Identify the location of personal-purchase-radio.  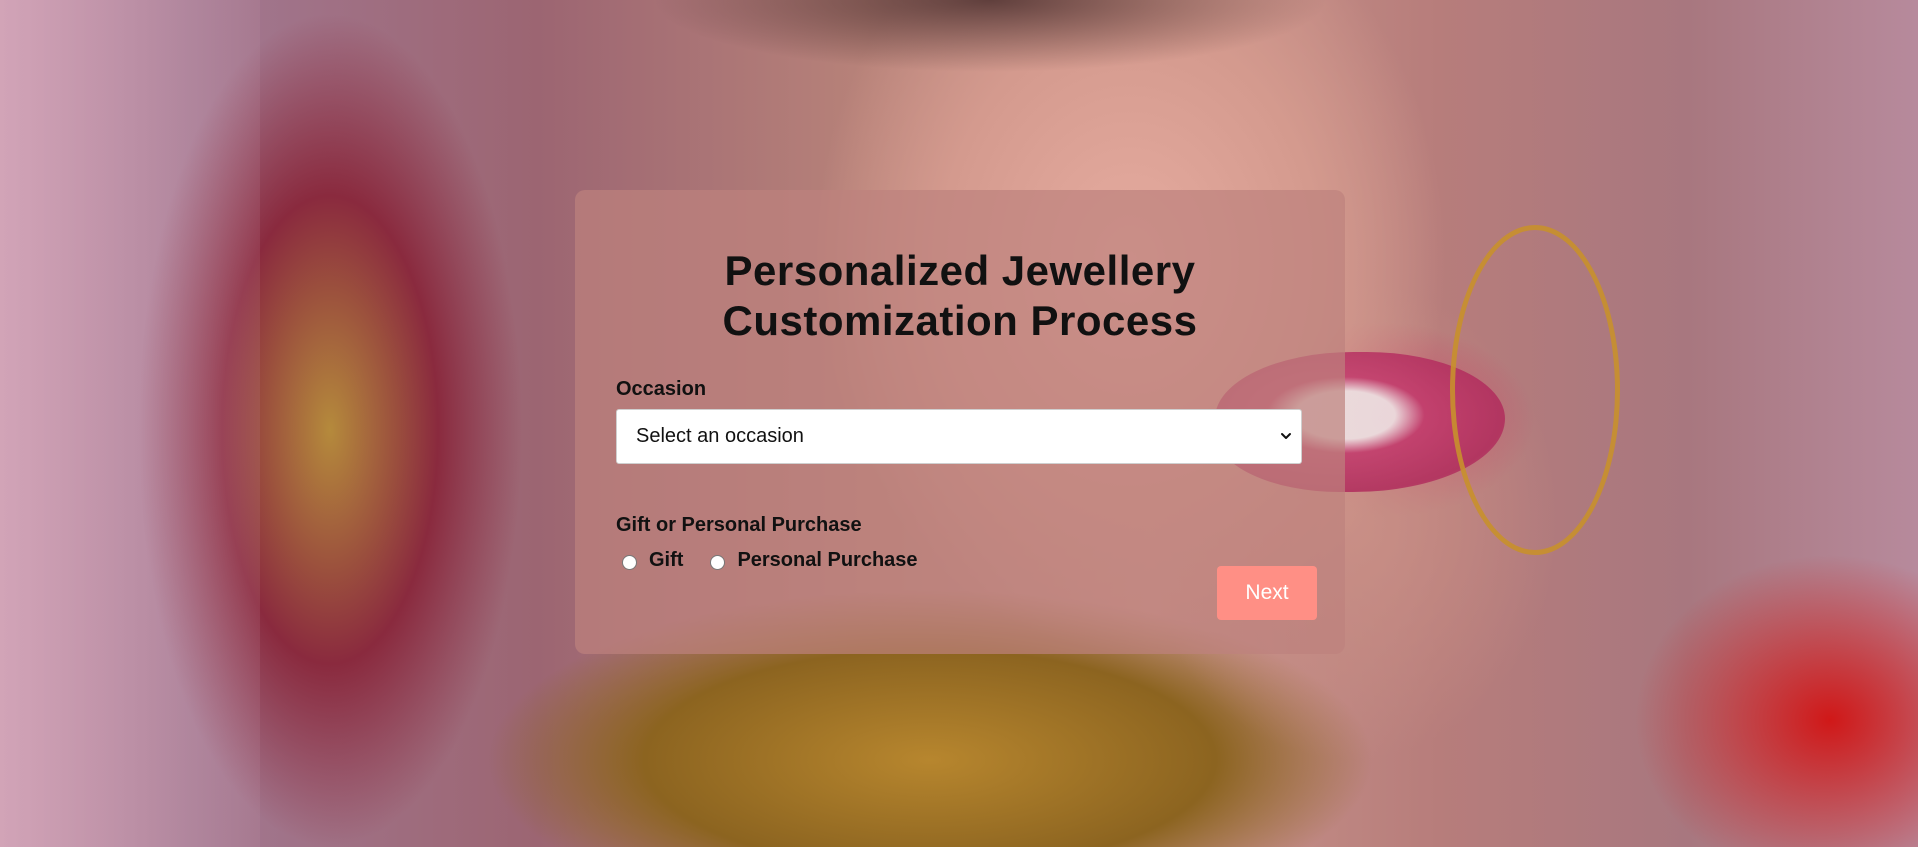
(718, 562).